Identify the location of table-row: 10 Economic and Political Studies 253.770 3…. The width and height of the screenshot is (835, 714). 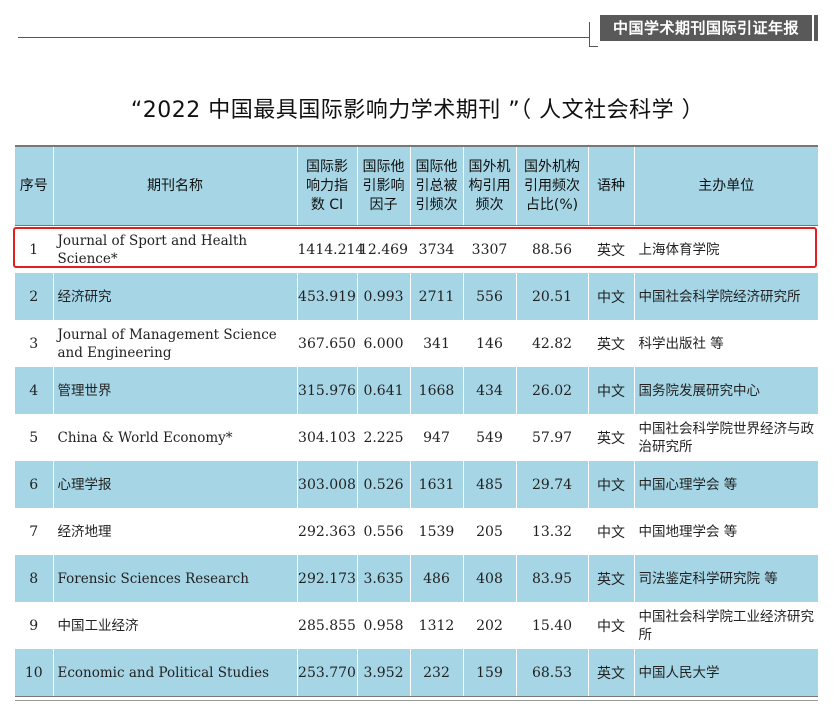
(416, 673).